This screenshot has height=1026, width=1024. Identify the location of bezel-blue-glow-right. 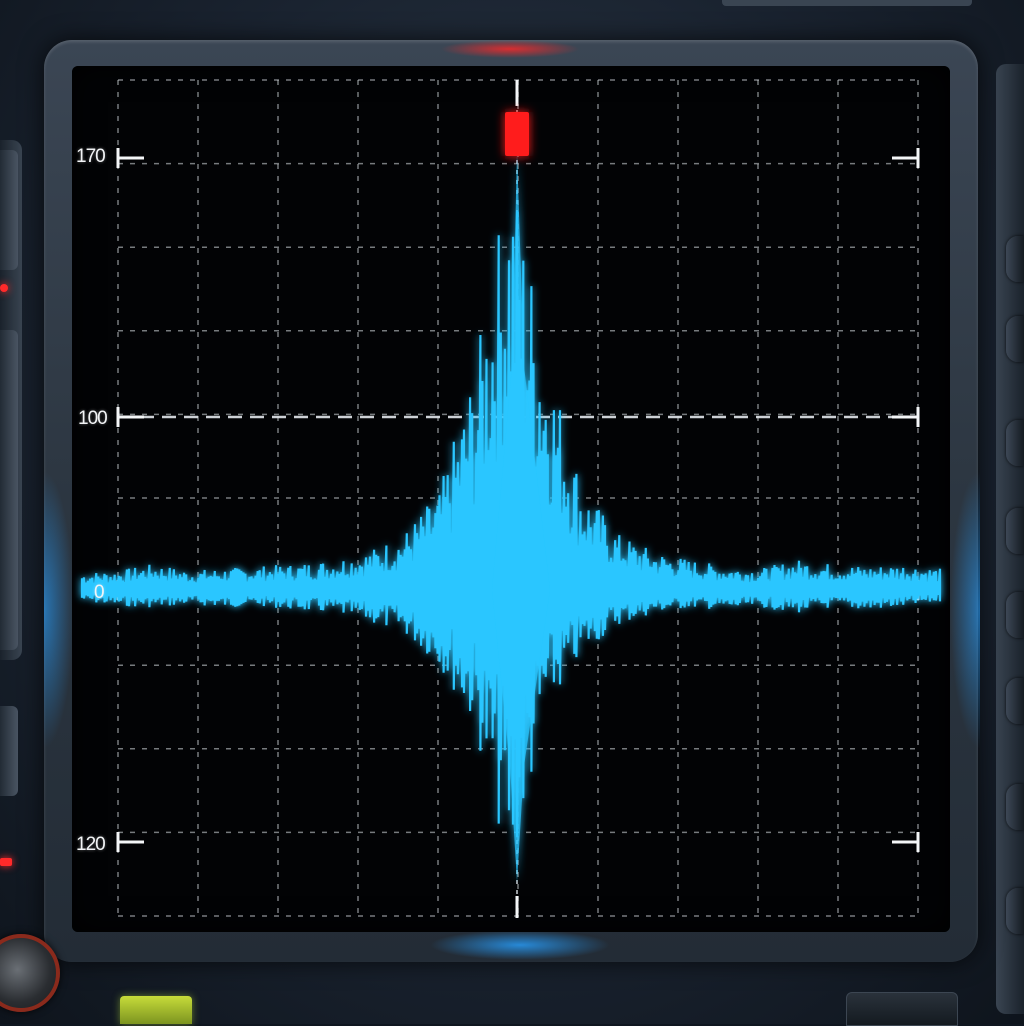
(965, 610).